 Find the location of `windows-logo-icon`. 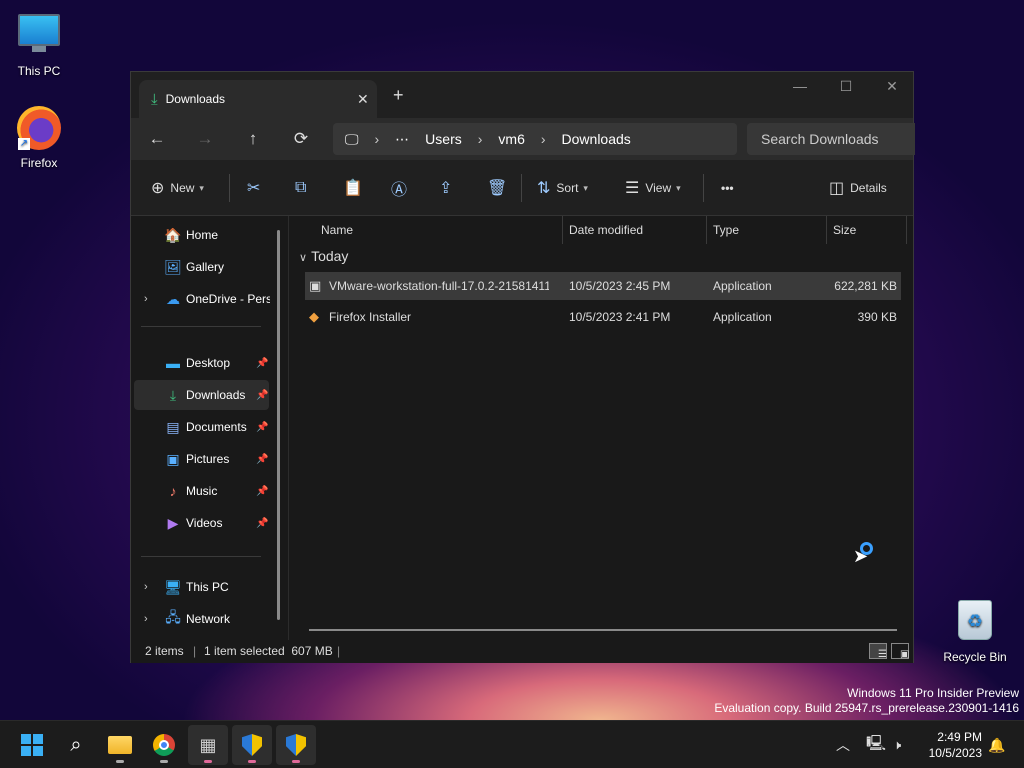

windows-logo-icon is located at coordinates (32, 745).